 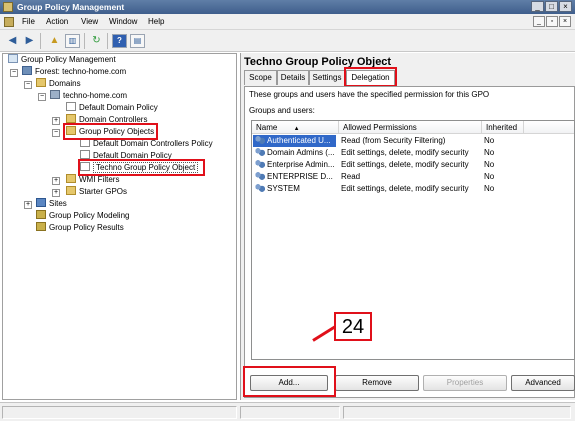 I want to click on close-button: ×, so click(x=565, y=6).